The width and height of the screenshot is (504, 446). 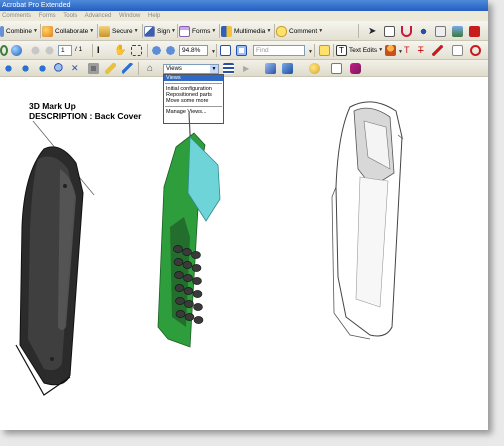 What do you see at coordinates (149, 31) in the screenshot?
I see `pen-icon` at bounding box center [149, 31].